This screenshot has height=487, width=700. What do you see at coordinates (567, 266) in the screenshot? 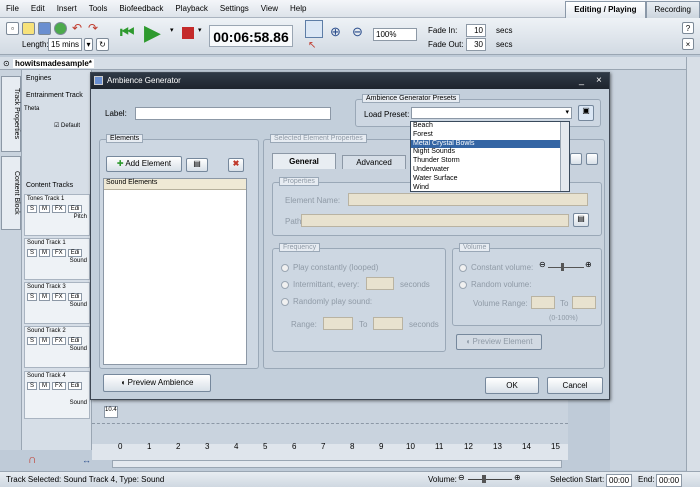
I see `constant-volume-slider: ⊖ ⊕` at bounding box center [567, 266].